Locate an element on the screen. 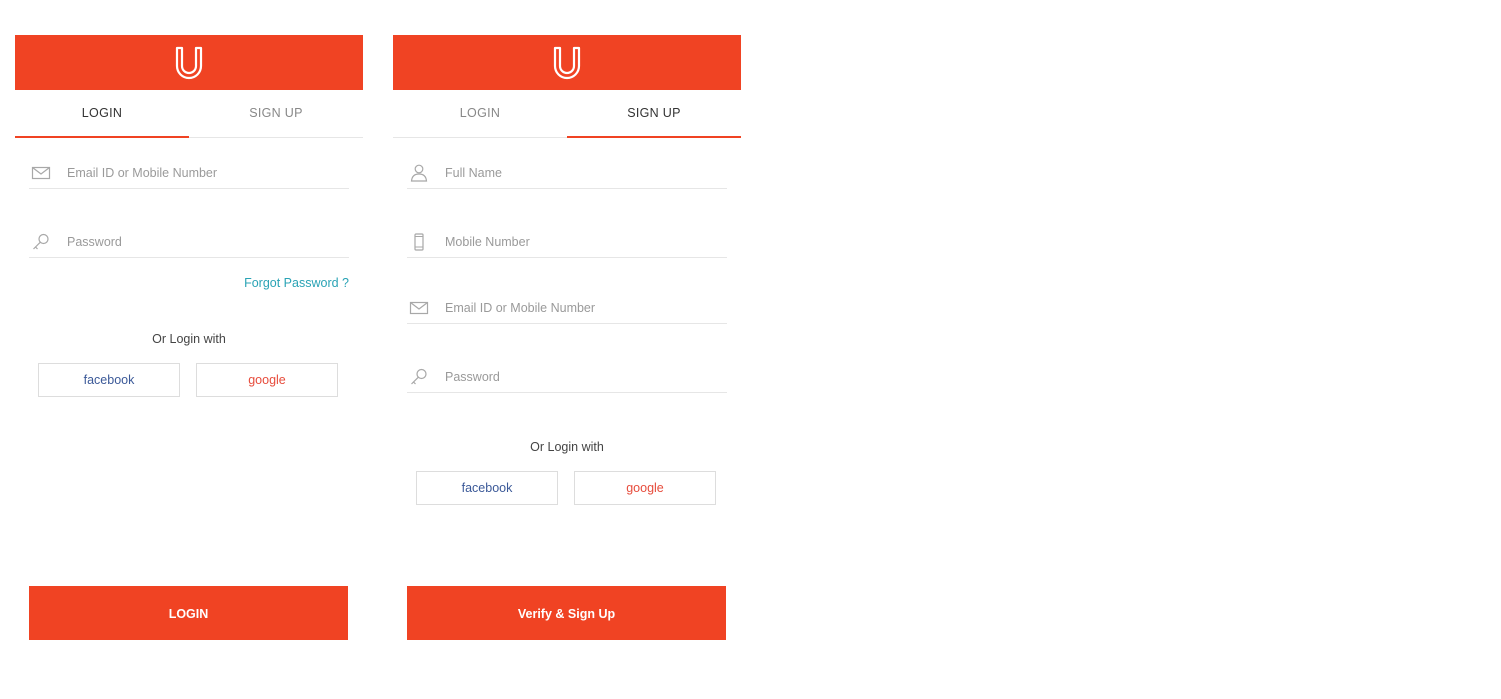 This screenshot has width=1501, height=699. fullname-field is located at coordinates (567, 173).